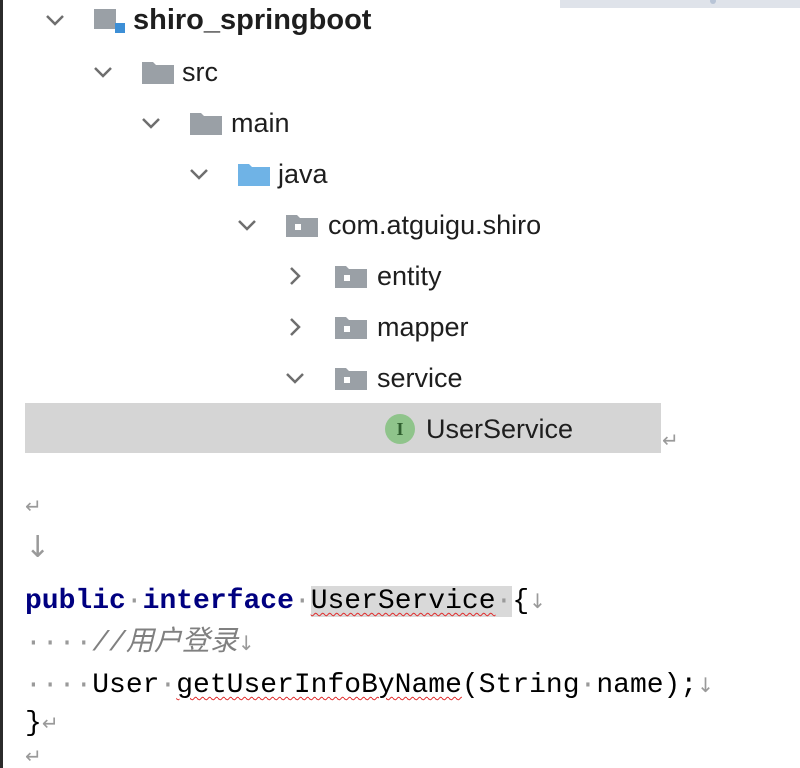 The height and width of the screenshot is (768, 800). I want to click on code-line-4: }↵, so click(42, 723).